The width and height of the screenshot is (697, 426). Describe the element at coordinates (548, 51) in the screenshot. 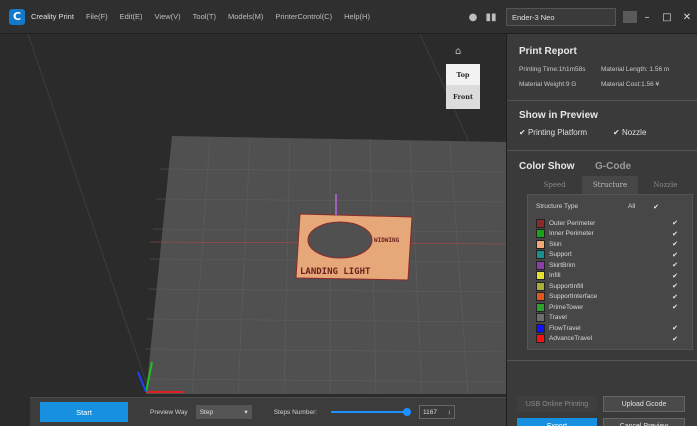

I see `print-report-title: Print Report` at that location.